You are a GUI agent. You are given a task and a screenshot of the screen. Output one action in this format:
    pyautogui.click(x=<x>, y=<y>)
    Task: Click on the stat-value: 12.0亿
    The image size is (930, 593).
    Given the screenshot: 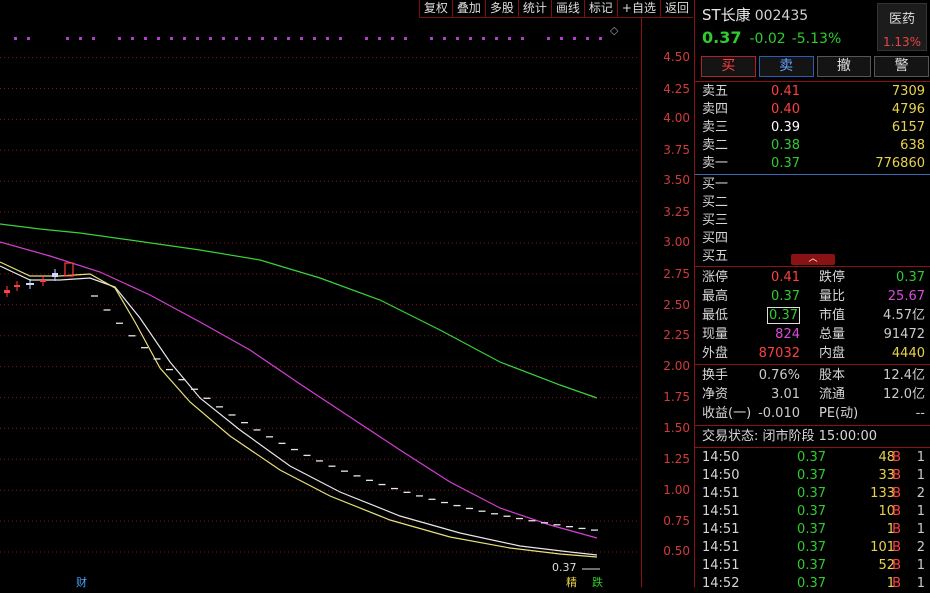 What is the action you would take?
    pyautogui.click(x=904, y=394)
    